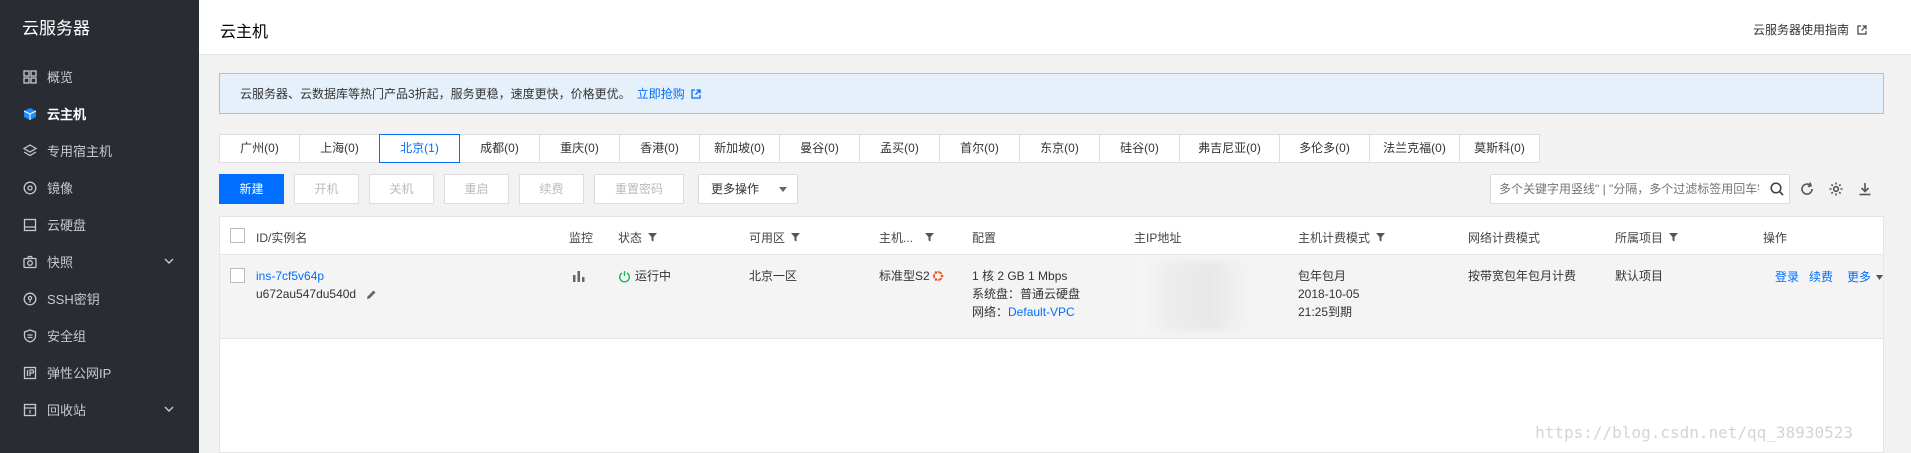 This screenshot has width=1911, height=453. What do you see at coordinates (30, 225) in the screenshot?
I see `harddisk-icon` at bounding box center [30, 225].